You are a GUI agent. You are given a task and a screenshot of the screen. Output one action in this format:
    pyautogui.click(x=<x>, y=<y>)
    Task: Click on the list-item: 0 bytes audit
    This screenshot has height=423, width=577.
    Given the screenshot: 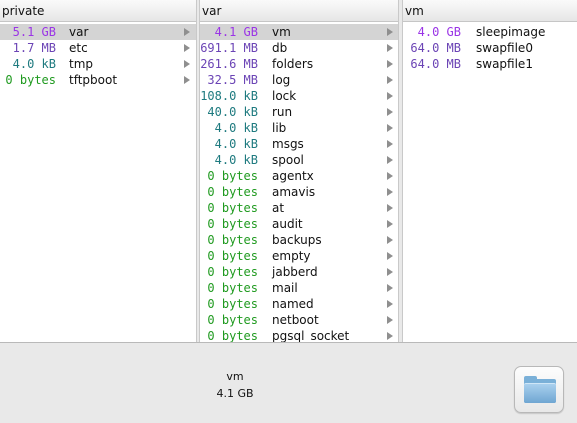 What is the action you would take?
    pyautogui.click(x=299, y=224)
    